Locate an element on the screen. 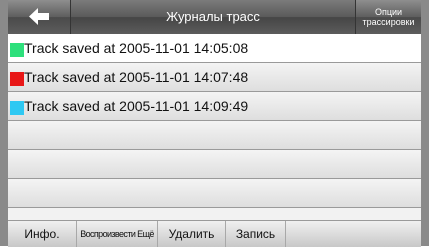 Image resolution: width=429 pixels, height=247 pixels. options-label-line1: Опции is located at coordinates (388, 12).